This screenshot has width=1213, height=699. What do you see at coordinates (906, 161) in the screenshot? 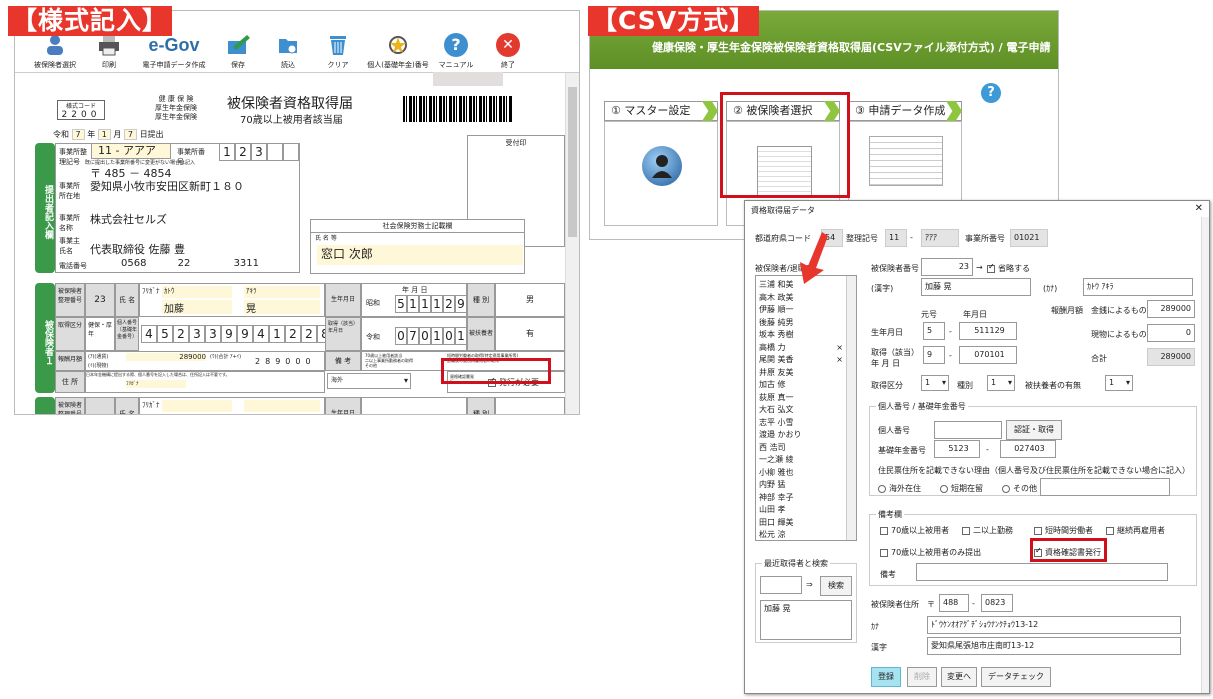
I see `create-data-thumbnail` at bounding box center [906, 161].